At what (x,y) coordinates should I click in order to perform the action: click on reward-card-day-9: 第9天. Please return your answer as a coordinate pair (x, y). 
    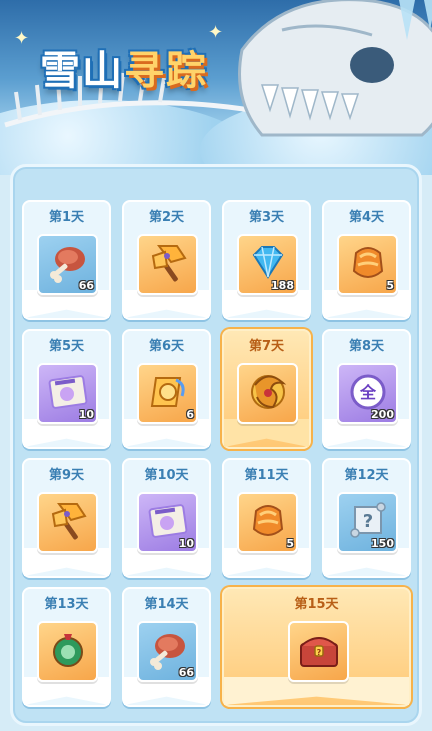
    Looking at the image, I should click on (66, 518).